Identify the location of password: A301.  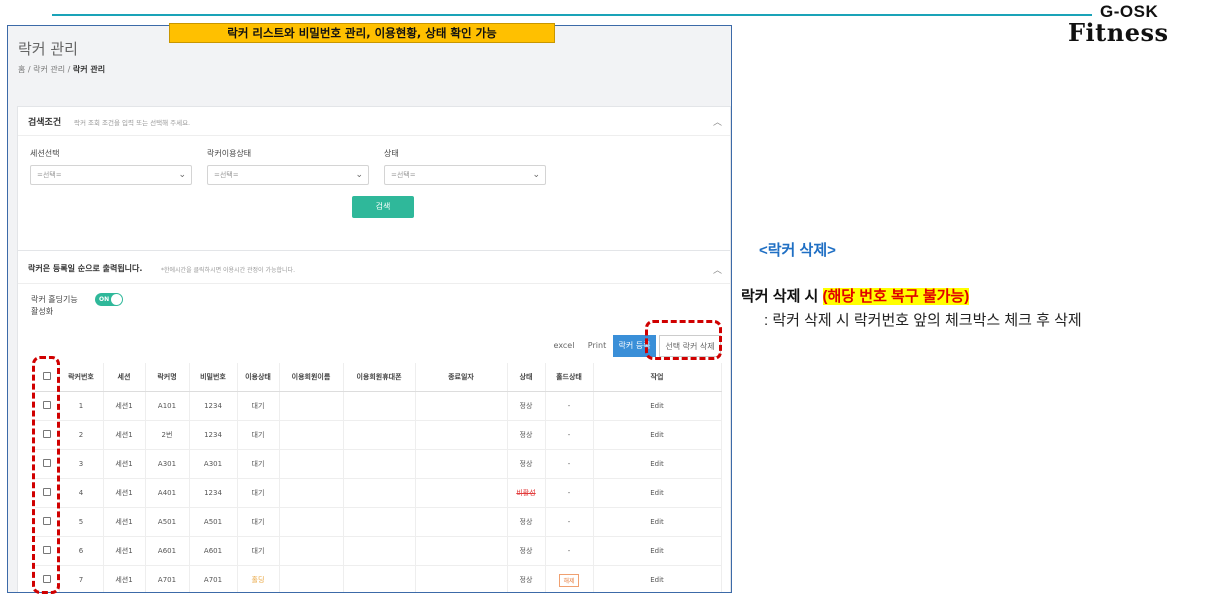
(213, 464).